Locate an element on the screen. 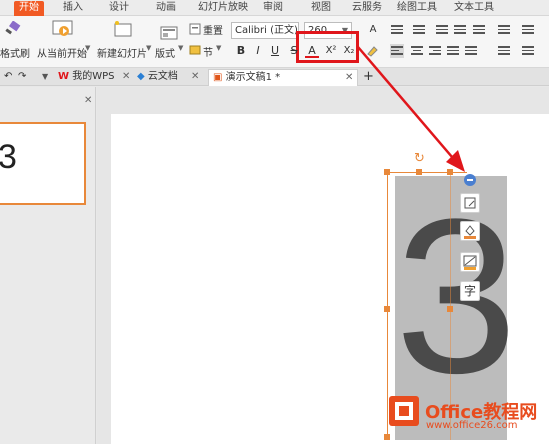 The height and width of the screenshot is (444, 549). annotation-arrow is located at coordinates (411, 109).